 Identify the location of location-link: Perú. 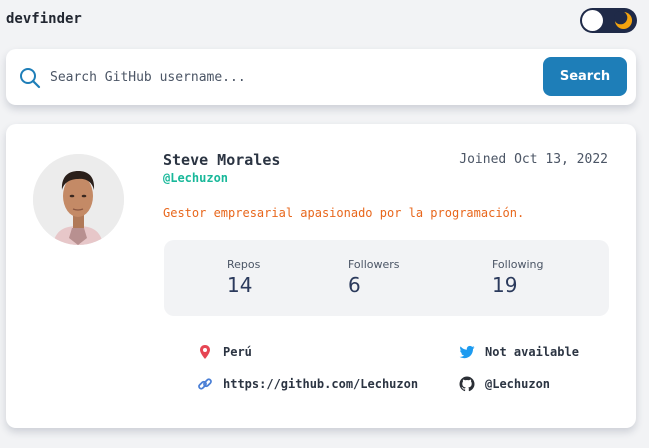
(224, 352).